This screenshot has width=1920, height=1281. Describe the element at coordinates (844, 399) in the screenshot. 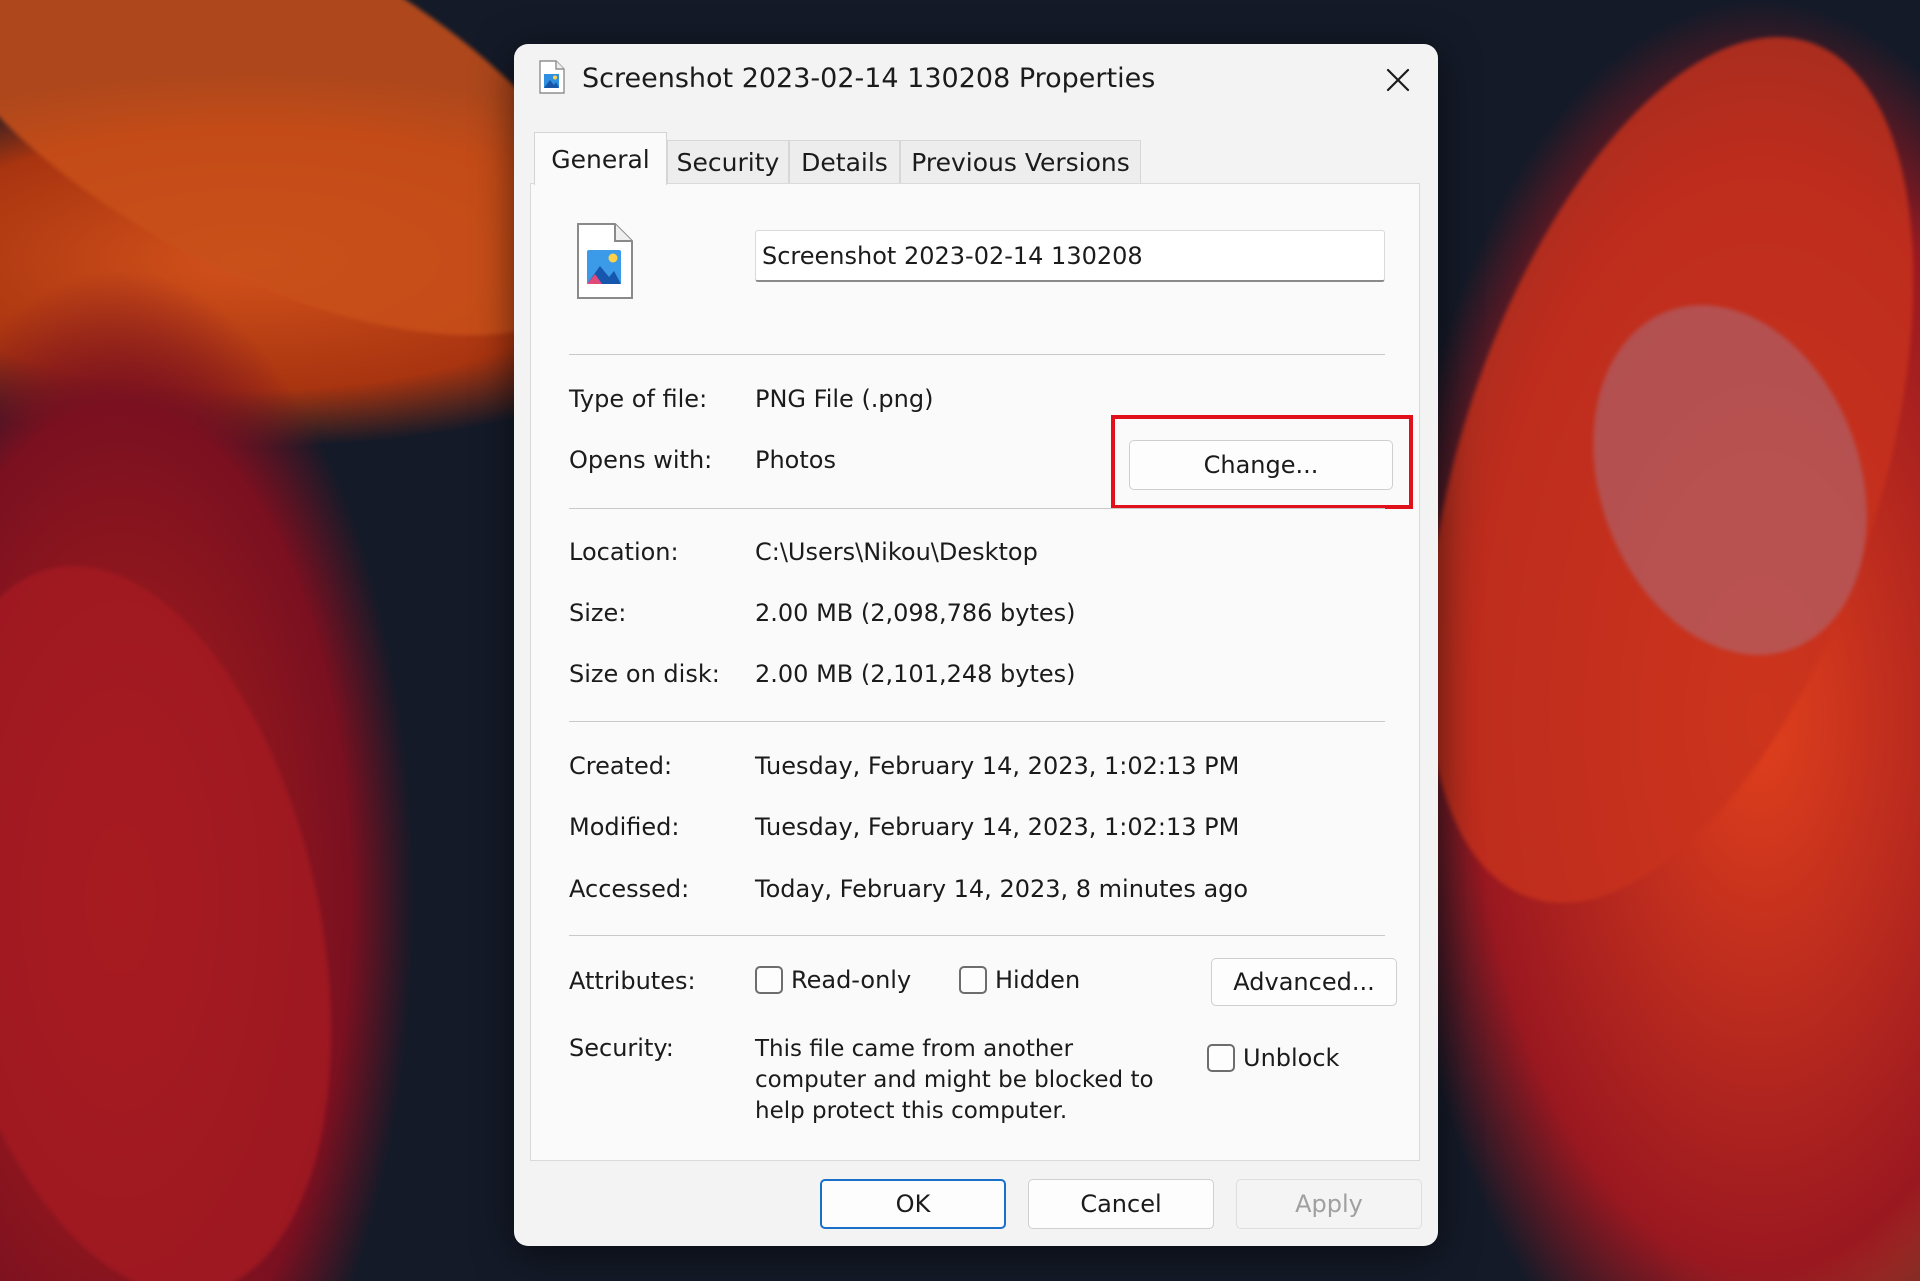

I see `type-of-file-value: PNG File (.png)` at that location.